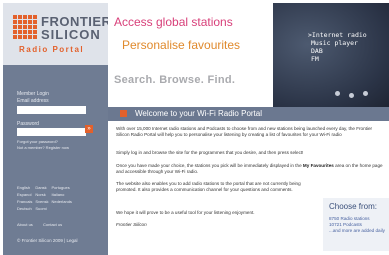  Describe the element at coordinates (25, 224) in the screenshot. I see `about-us-link: About us` at that location.